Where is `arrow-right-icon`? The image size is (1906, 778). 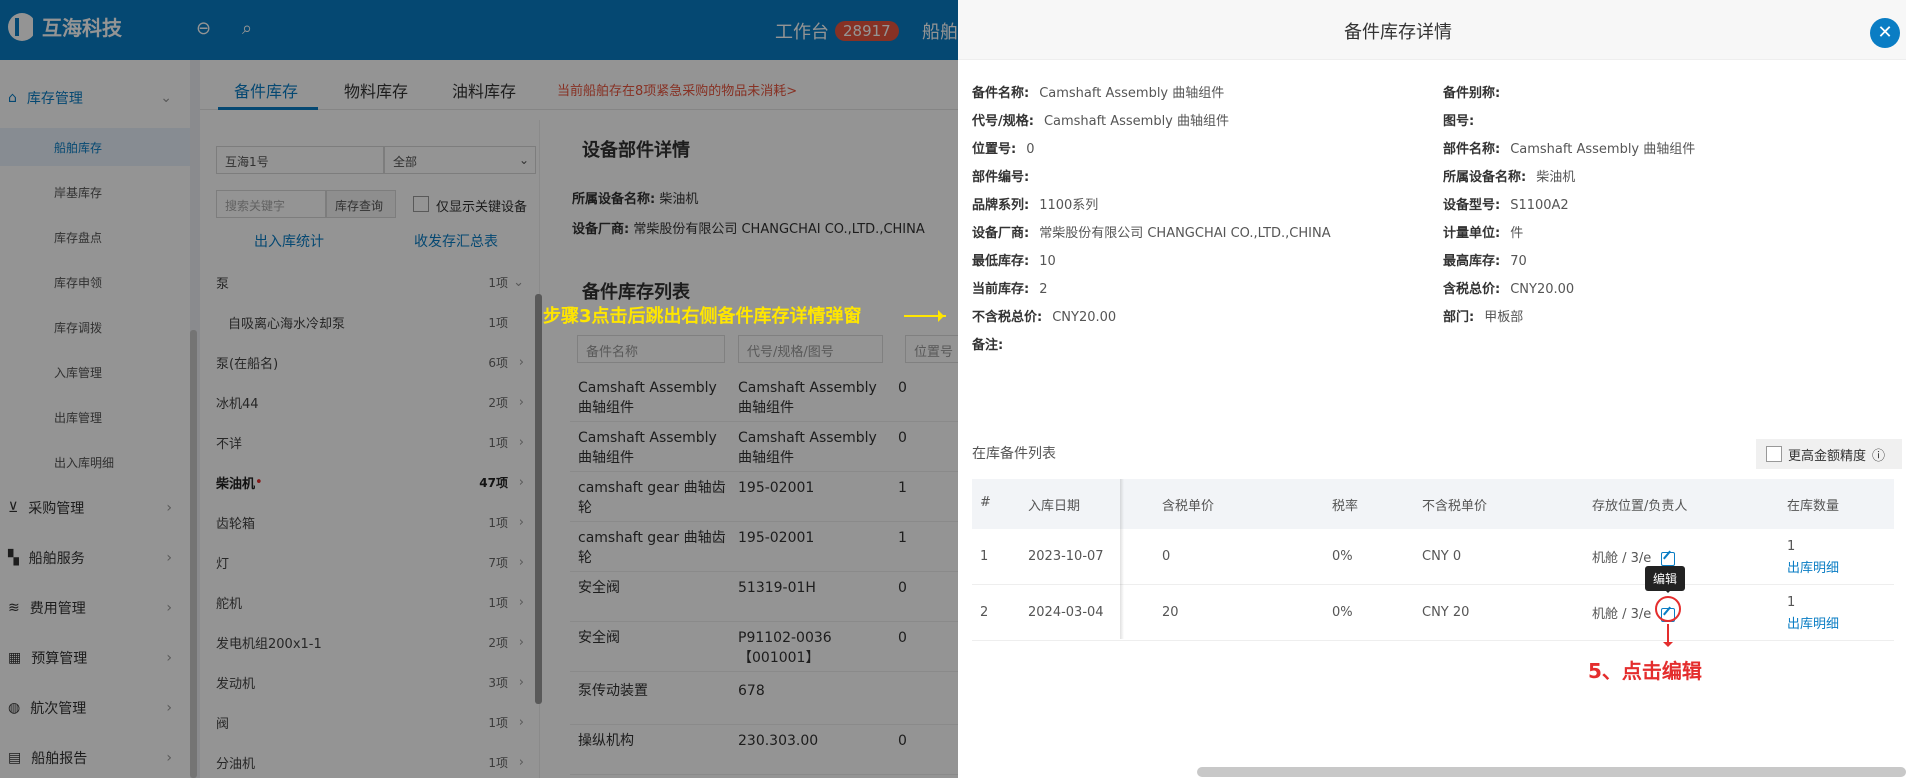
arrow-right-icon is located at coordinates (925, 316).